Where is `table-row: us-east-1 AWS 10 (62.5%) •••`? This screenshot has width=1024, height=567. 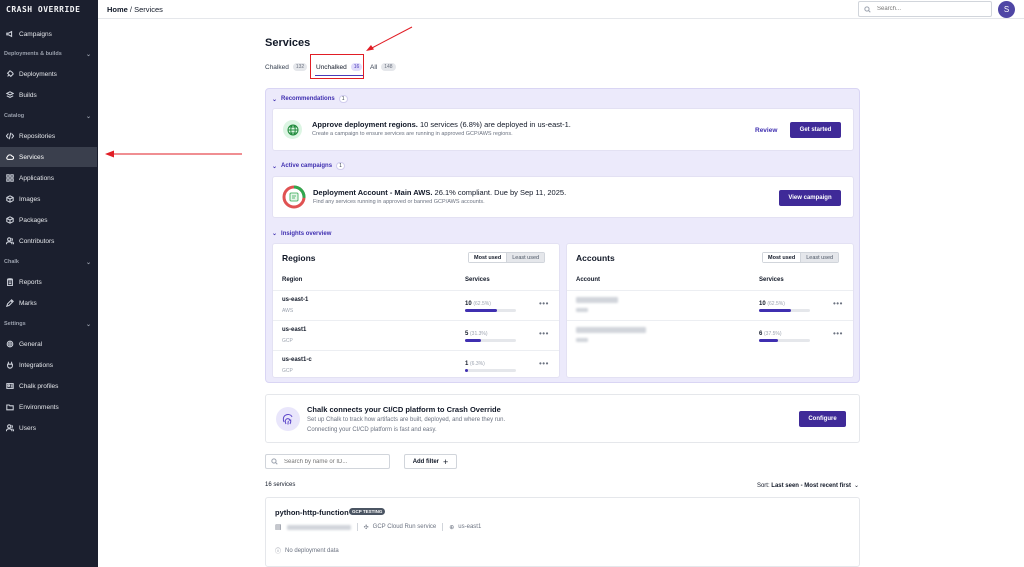 table-row: us-east-1 AWS 10 (62.5%) ••• is located at coordinates (416, 305).